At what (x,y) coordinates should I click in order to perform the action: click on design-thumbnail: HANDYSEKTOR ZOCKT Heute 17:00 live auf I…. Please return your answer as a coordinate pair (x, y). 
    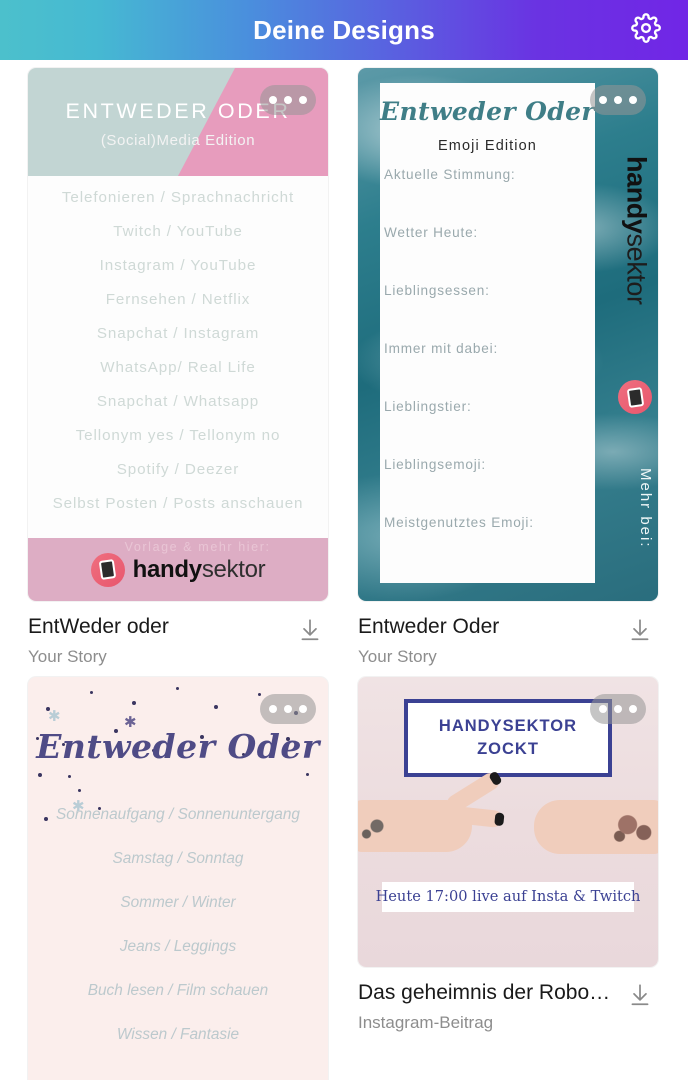
    Looking at the image, I should click on (508, 821).